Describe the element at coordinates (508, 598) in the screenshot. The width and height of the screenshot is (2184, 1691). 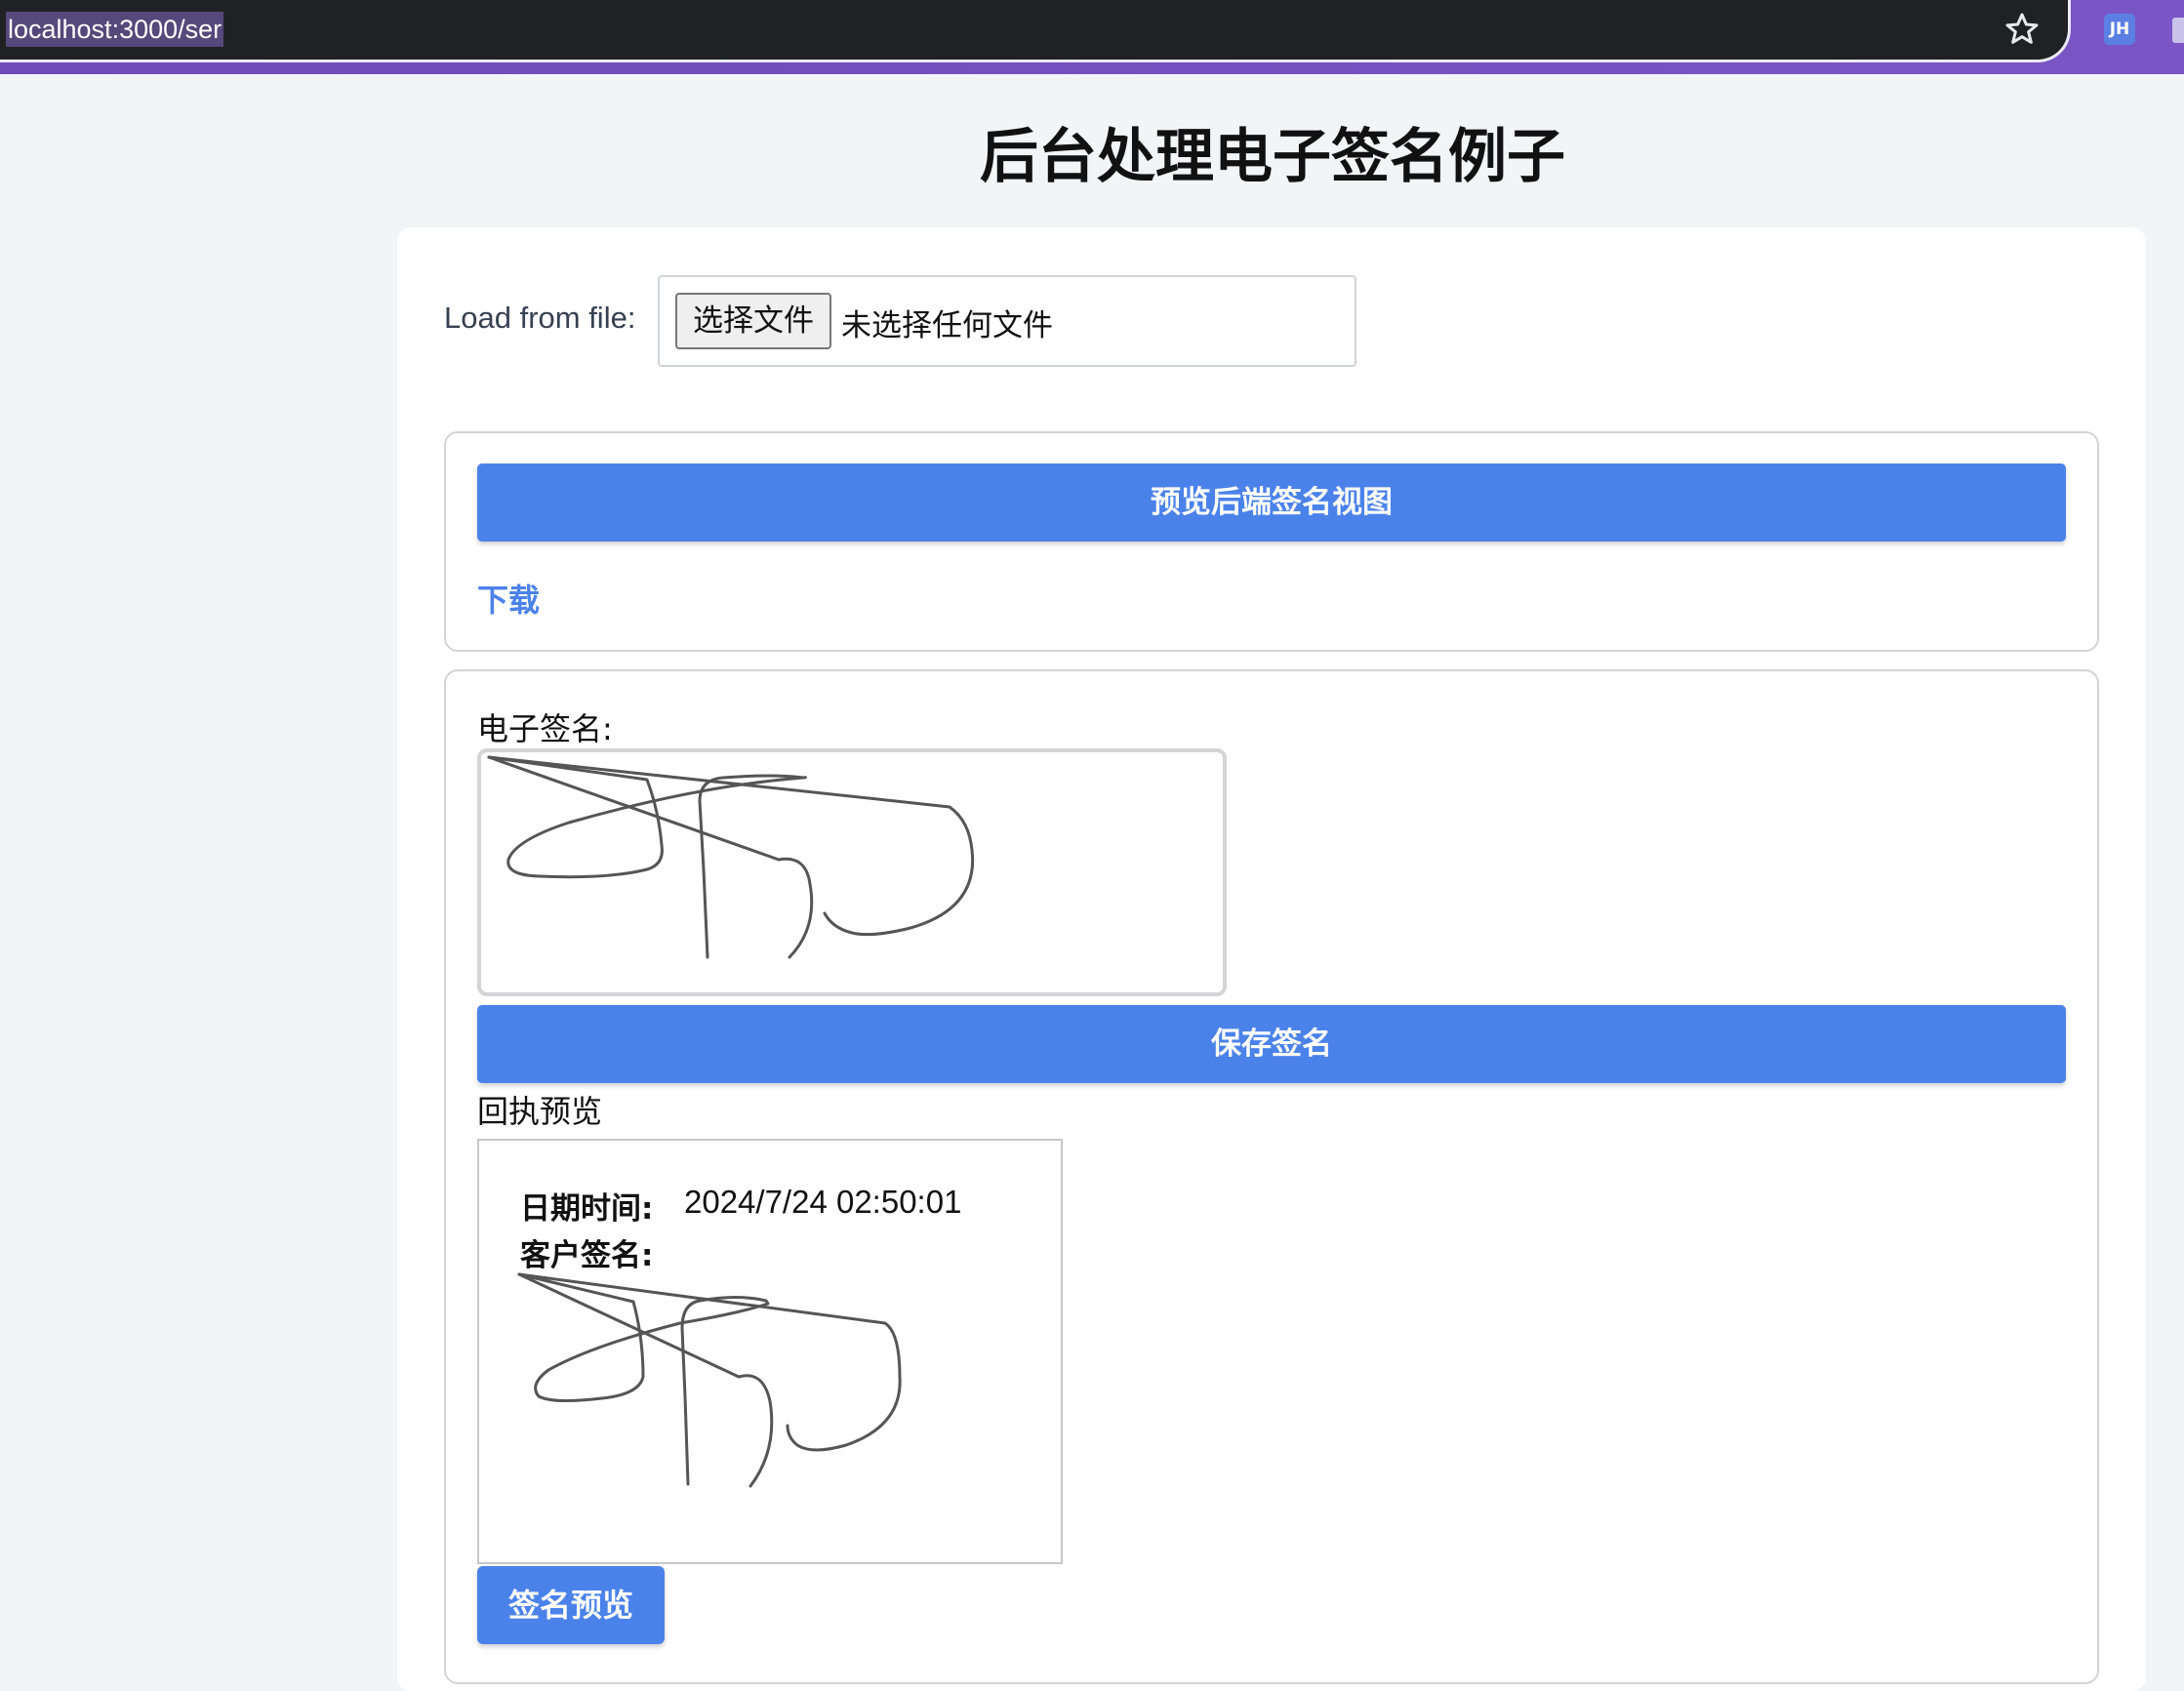
I see `download-link: 下载` at that location.